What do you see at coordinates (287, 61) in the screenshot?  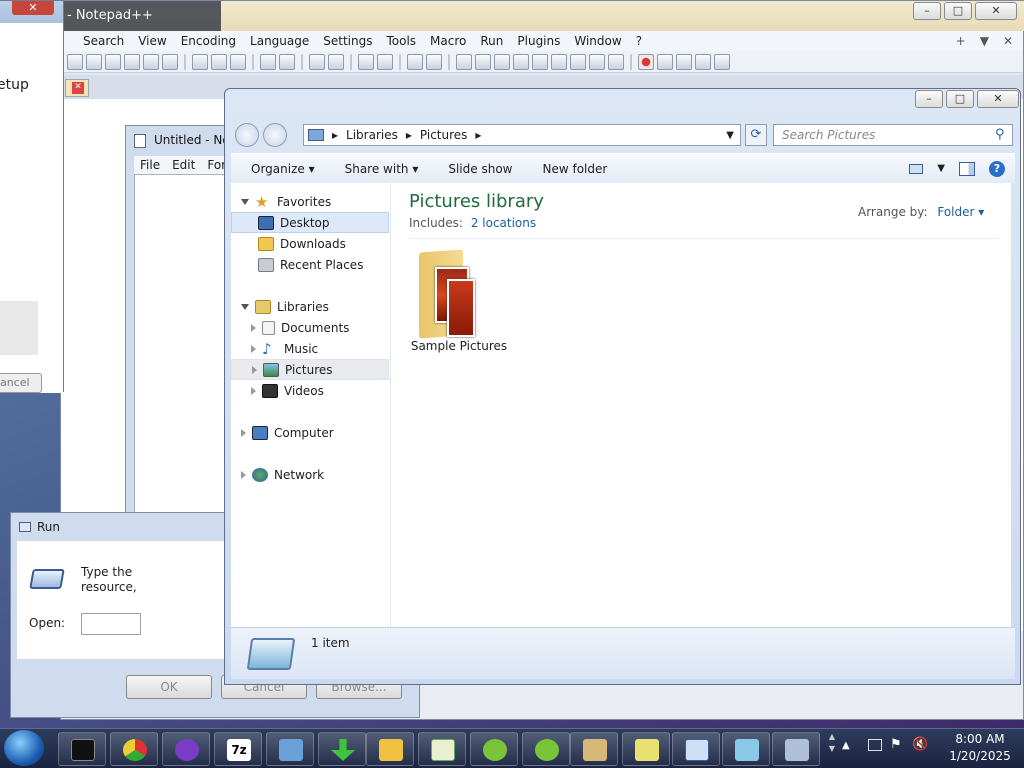 I see `redo-icon` at bounding box center [287, 61].